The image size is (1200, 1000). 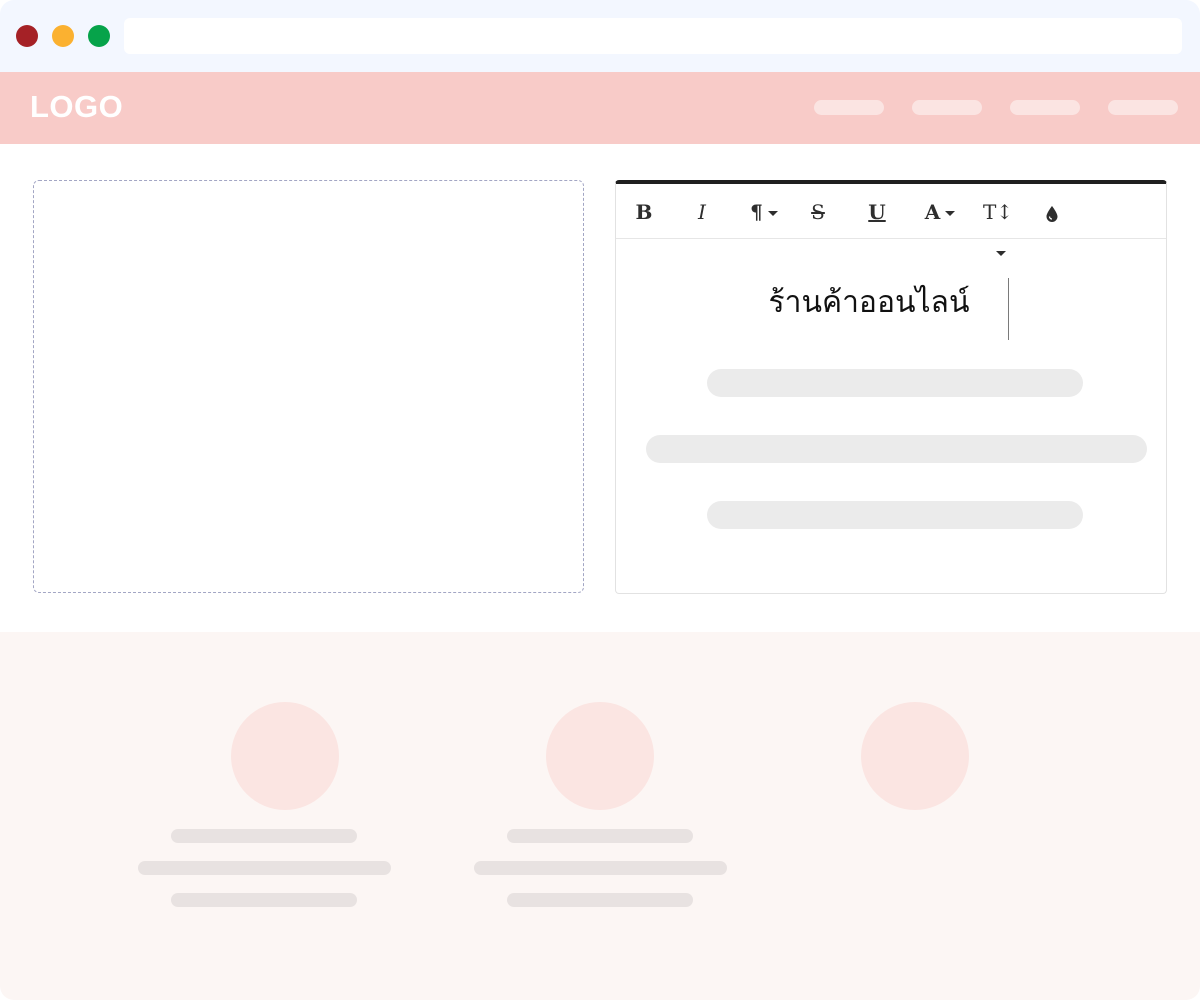 I want to click on minimize-window-button, so click(x=63, y=36).